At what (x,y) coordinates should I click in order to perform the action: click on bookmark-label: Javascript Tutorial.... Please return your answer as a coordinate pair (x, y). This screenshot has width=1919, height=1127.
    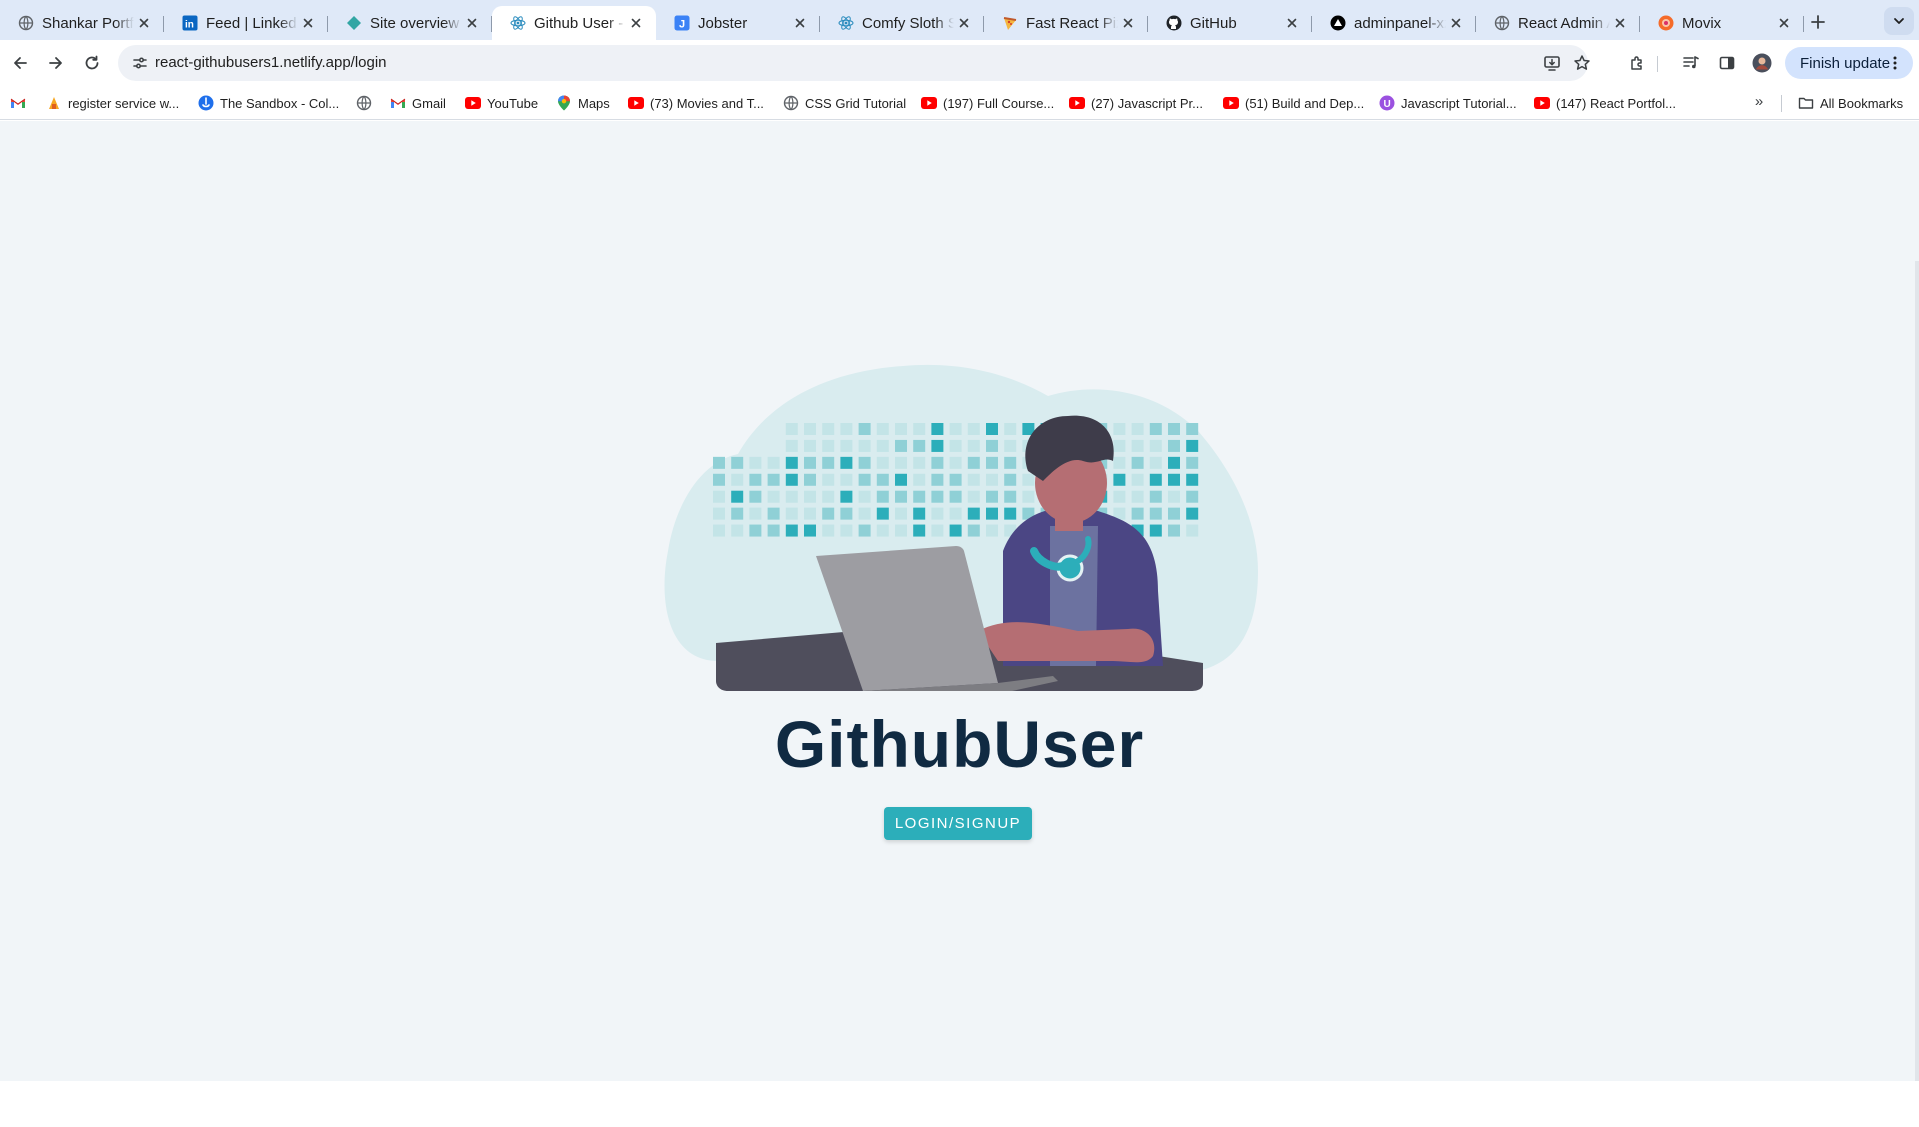
    Looking at the image, I should click on (1459, 103).